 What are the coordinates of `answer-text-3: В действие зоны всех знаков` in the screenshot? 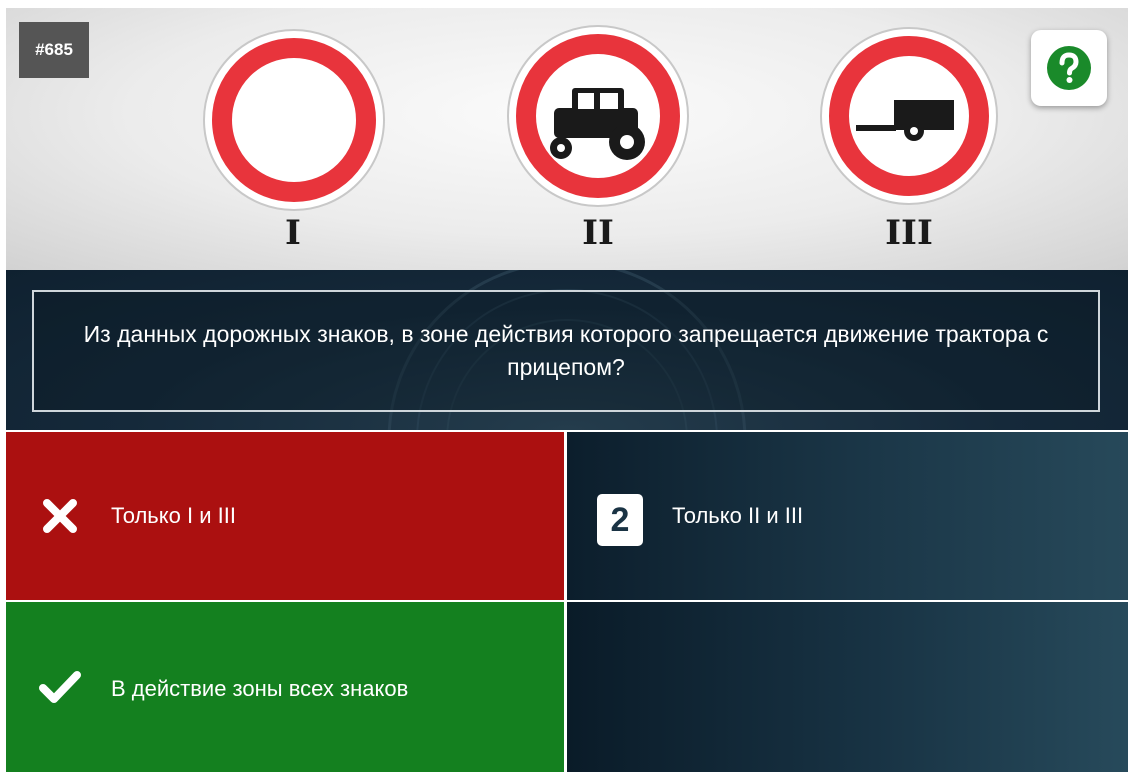 It's located at (260, 688).